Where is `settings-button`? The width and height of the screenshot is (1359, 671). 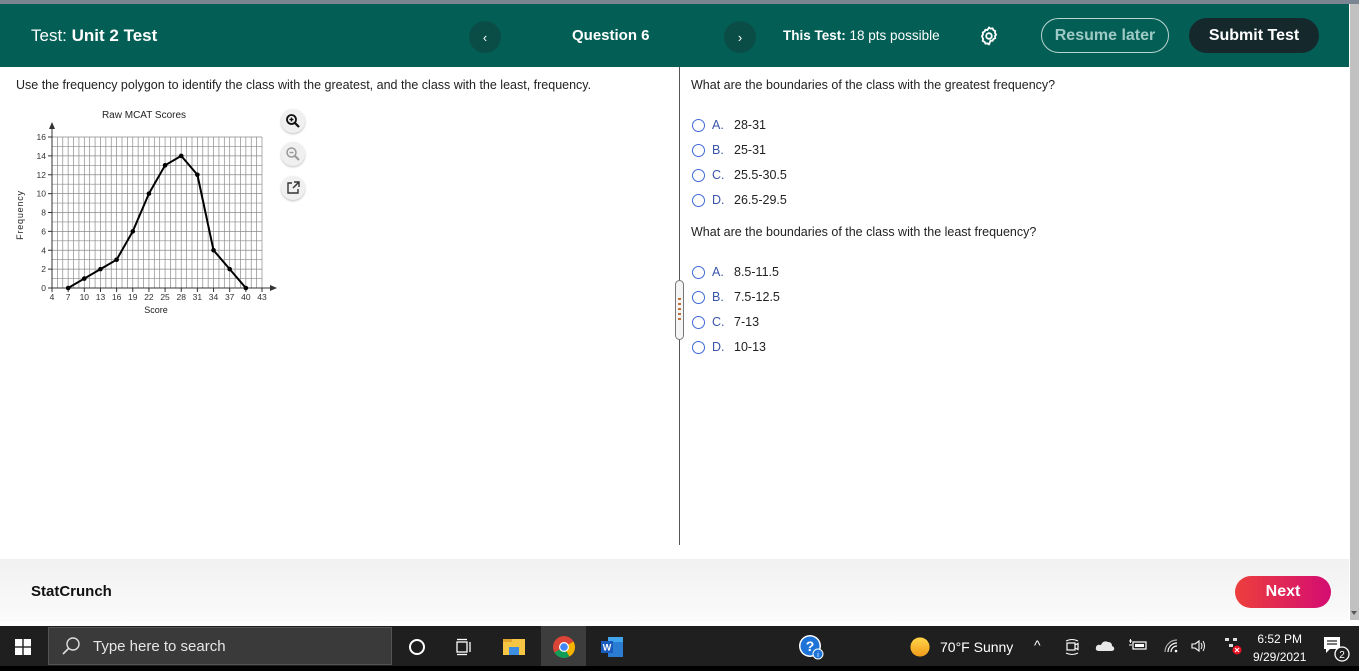 settings-button is located at coordinates (989, 36).